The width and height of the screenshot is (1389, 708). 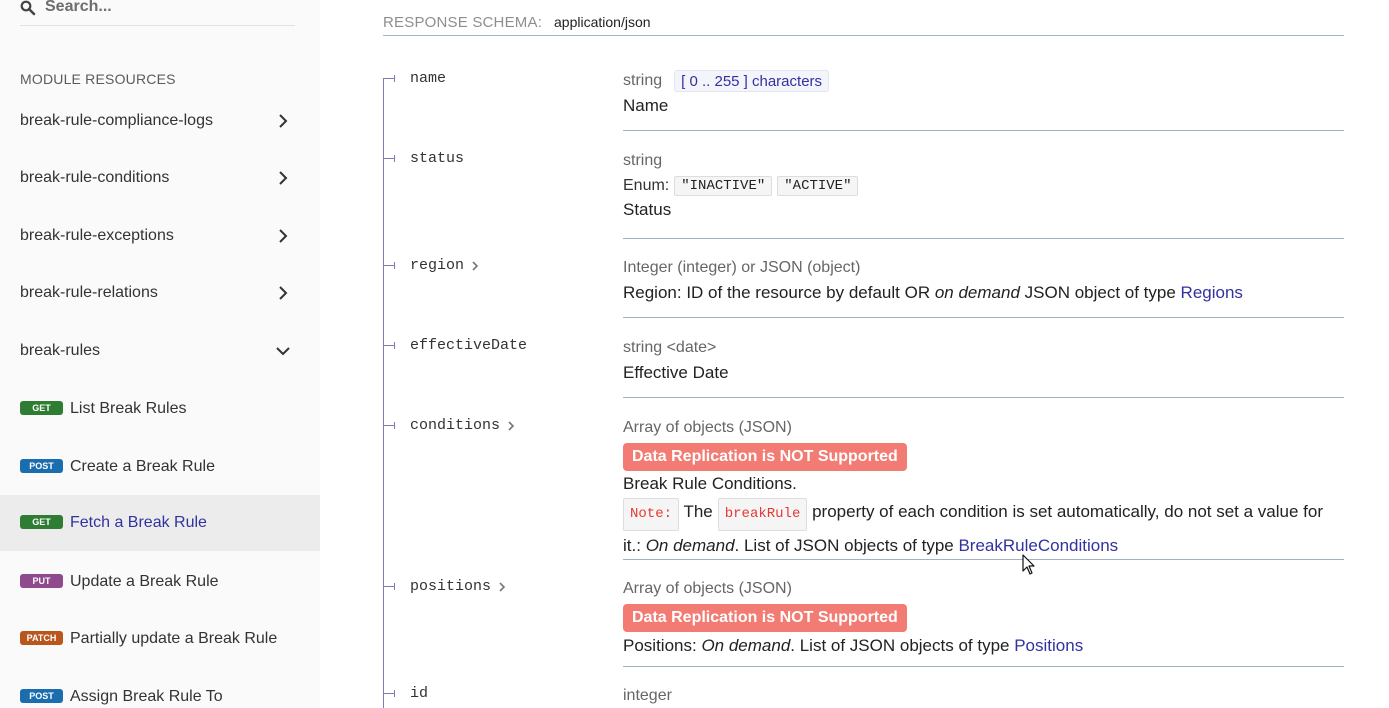 I want to click on property-description: Status, so click(x=647, y=209).